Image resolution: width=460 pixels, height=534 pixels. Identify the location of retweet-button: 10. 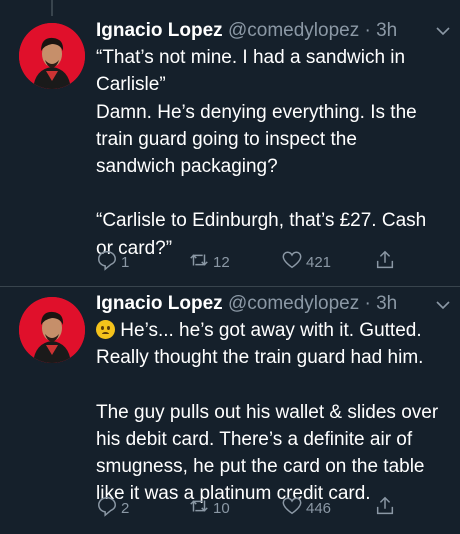
(209, 508).